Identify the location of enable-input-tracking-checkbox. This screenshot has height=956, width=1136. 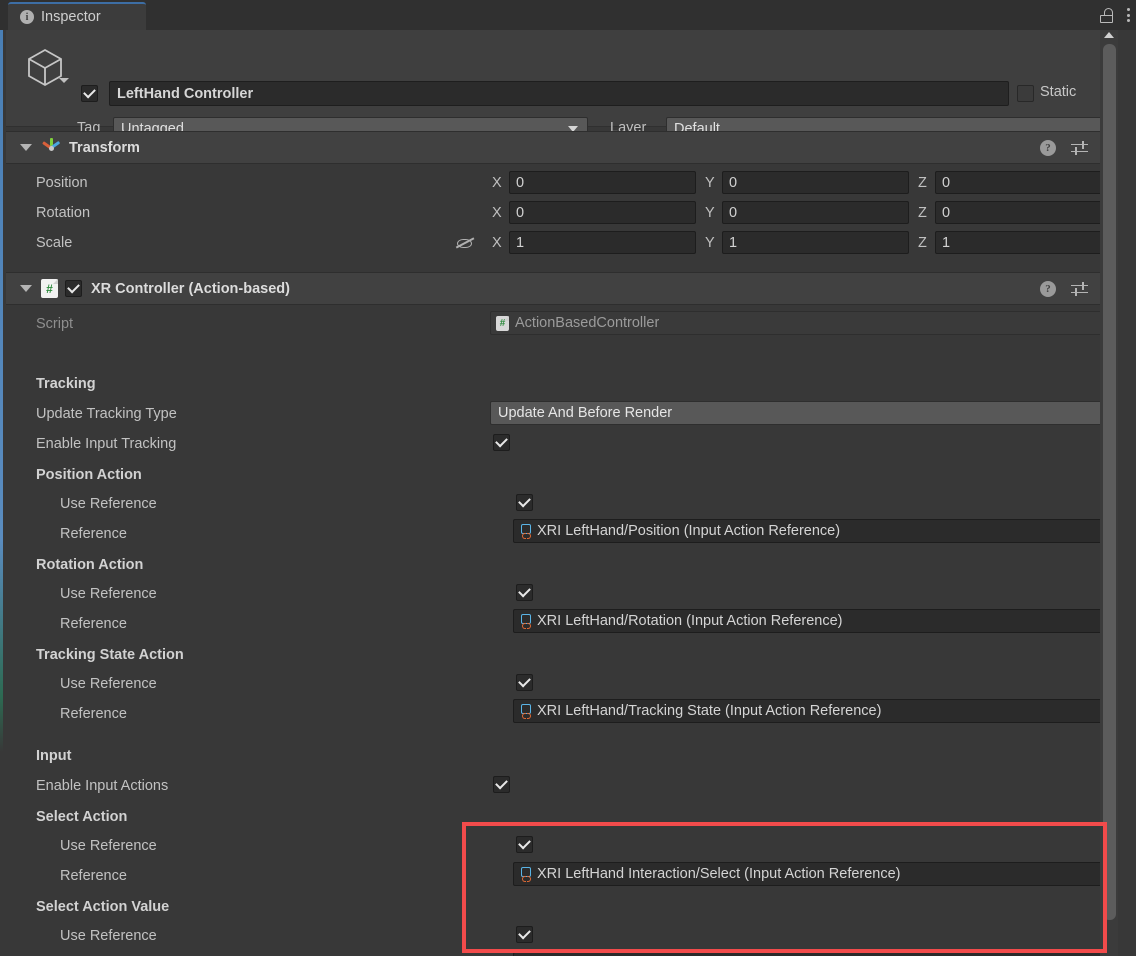
(501, 442).